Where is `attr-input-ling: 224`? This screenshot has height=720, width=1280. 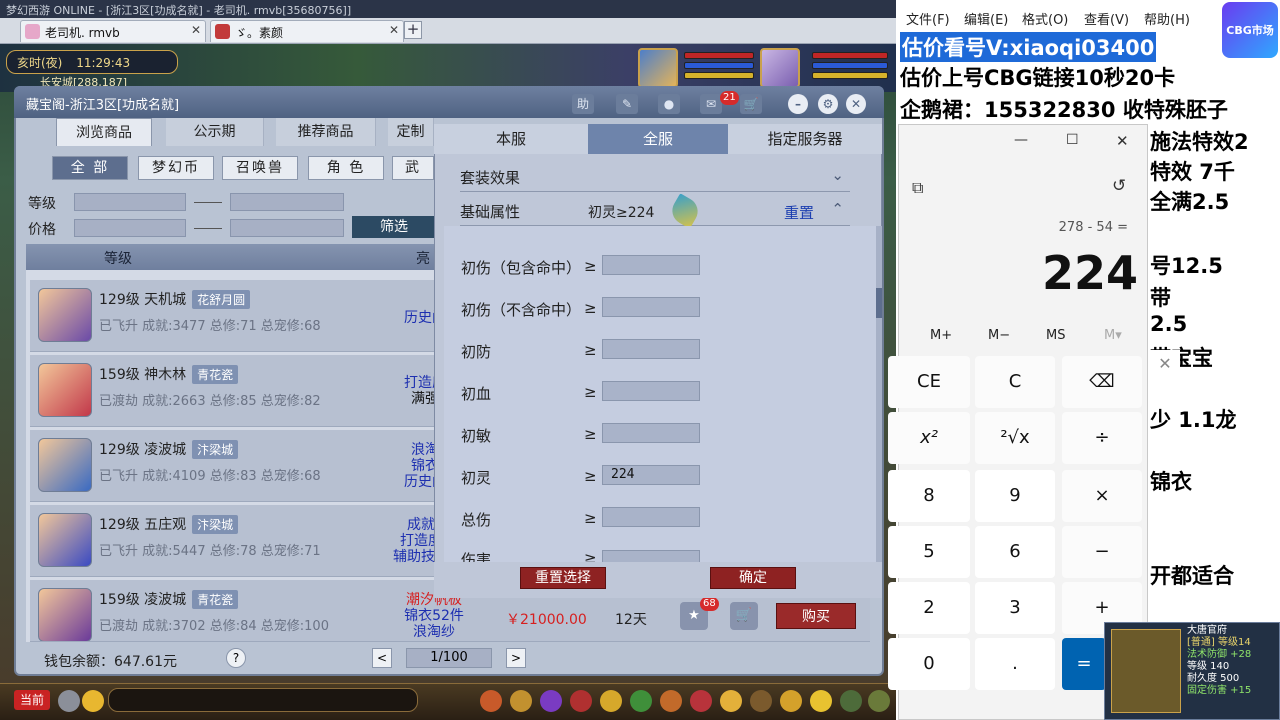 attr-input-ling: 224 is located at coordinates (651, 475).